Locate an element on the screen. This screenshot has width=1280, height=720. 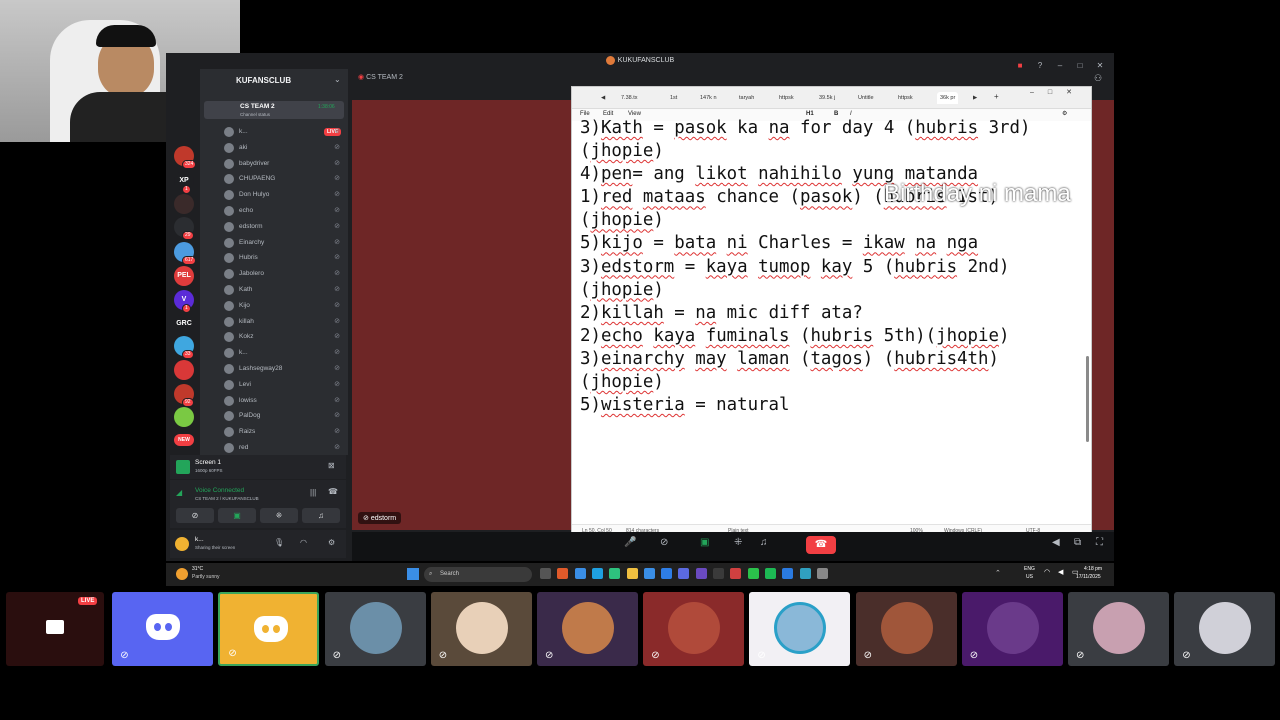
noise-suppression-icon: ||| is located at coordinates (313, 492).